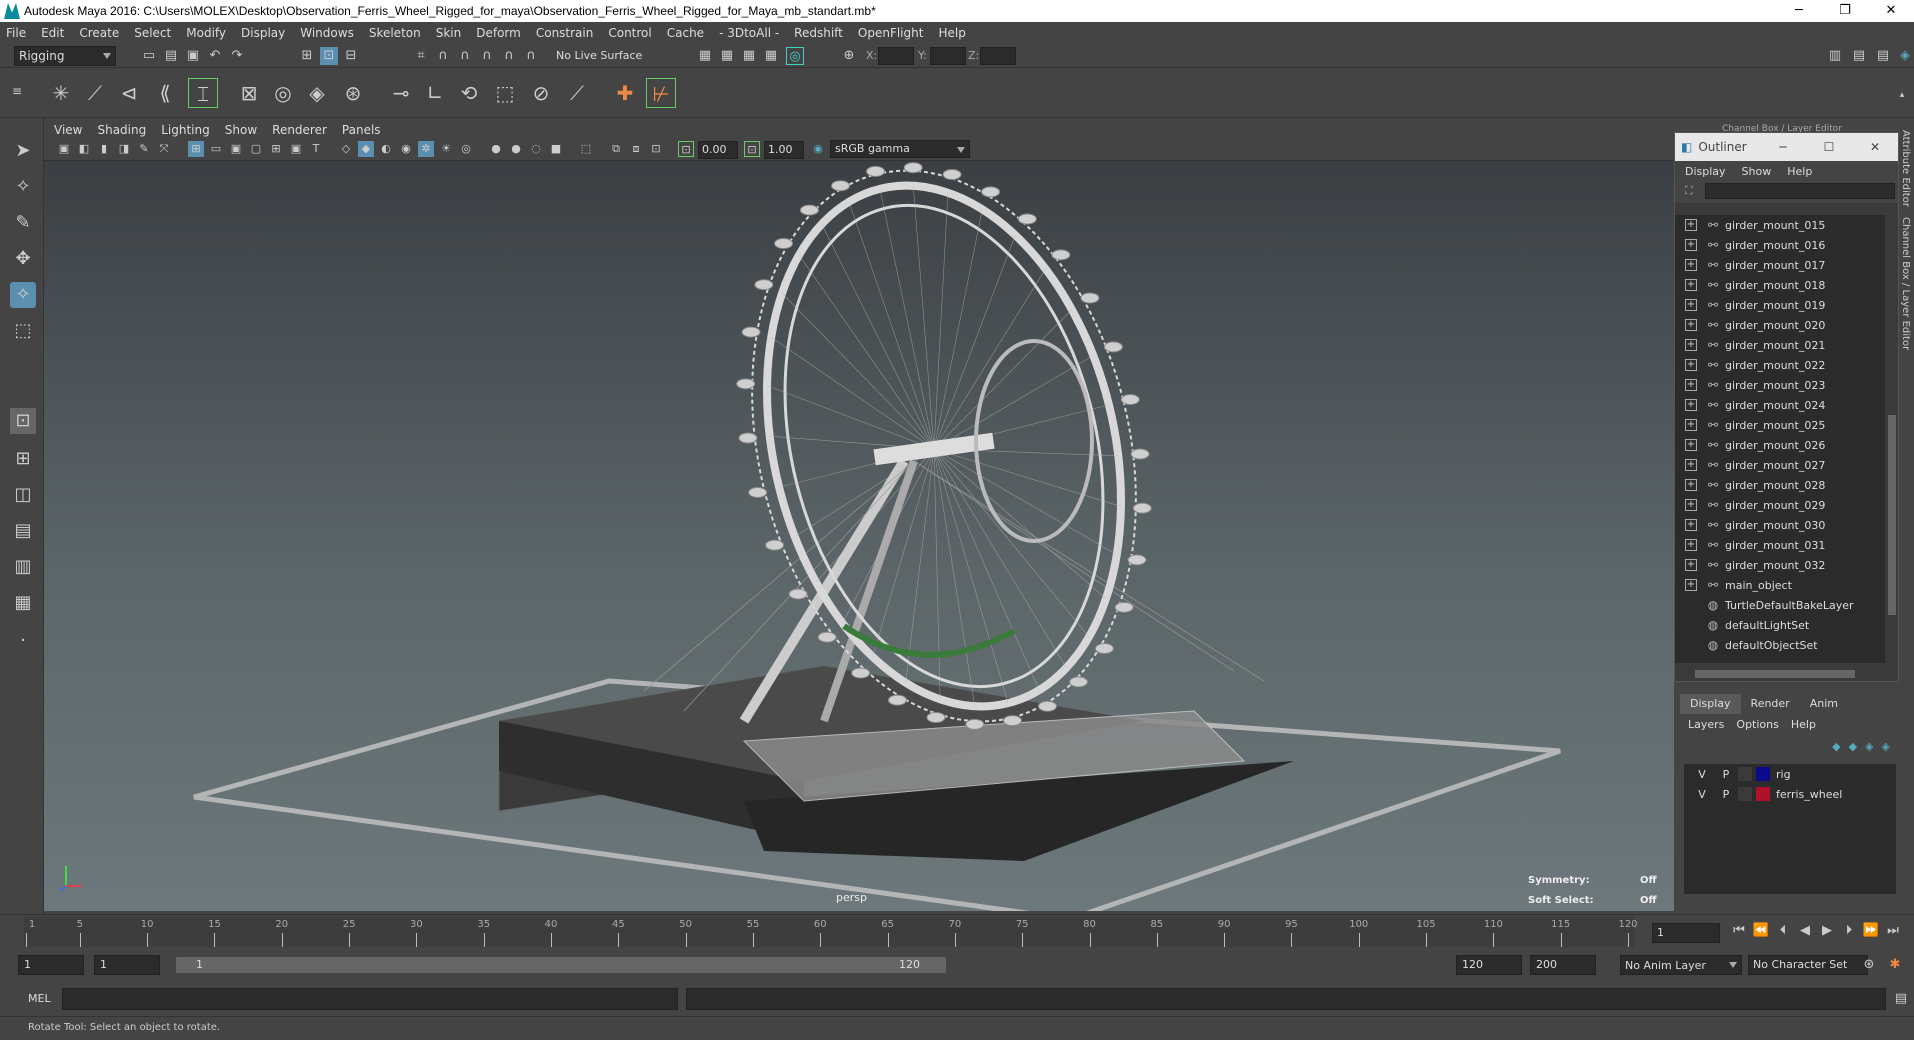  Describe the element at coordinates (1763, 794) in the screenshot. I see `layer-color-swatch` at that location.